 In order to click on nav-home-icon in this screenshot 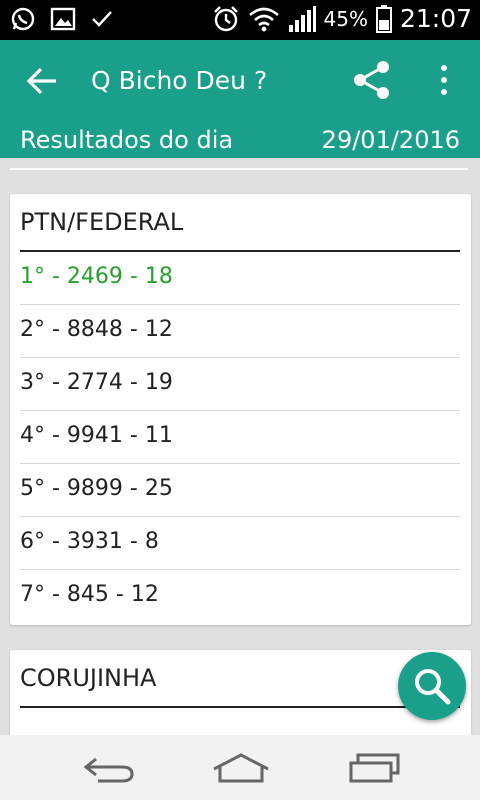, I will do `click(241, 769)`.